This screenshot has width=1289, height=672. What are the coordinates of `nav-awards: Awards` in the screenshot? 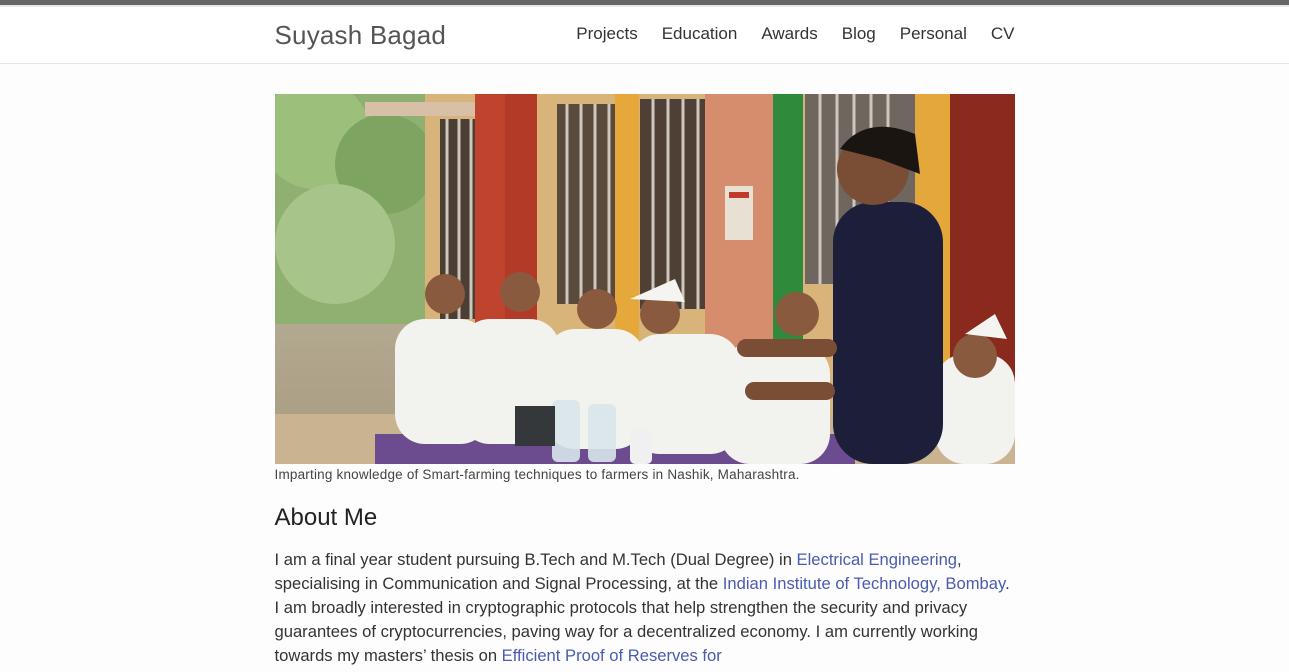 It's located at (789, 34).